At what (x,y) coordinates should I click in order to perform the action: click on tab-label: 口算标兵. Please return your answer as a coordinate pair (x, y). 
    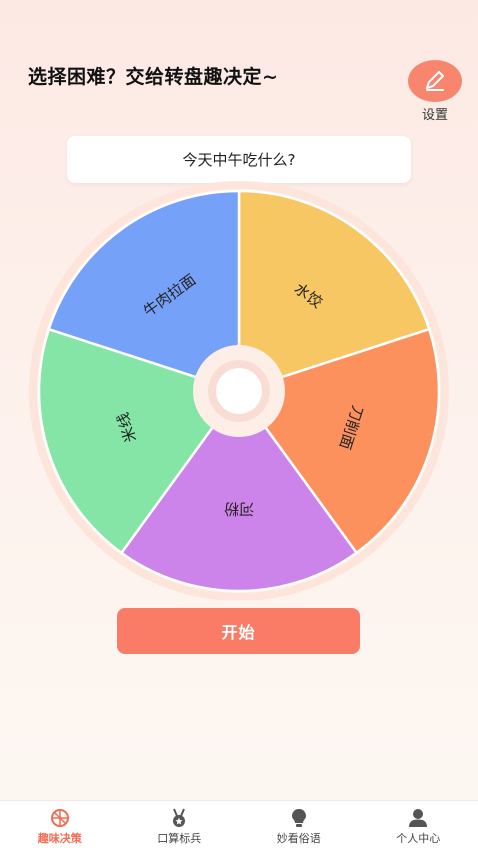
    Looking at the image, I should click on (179, 838).